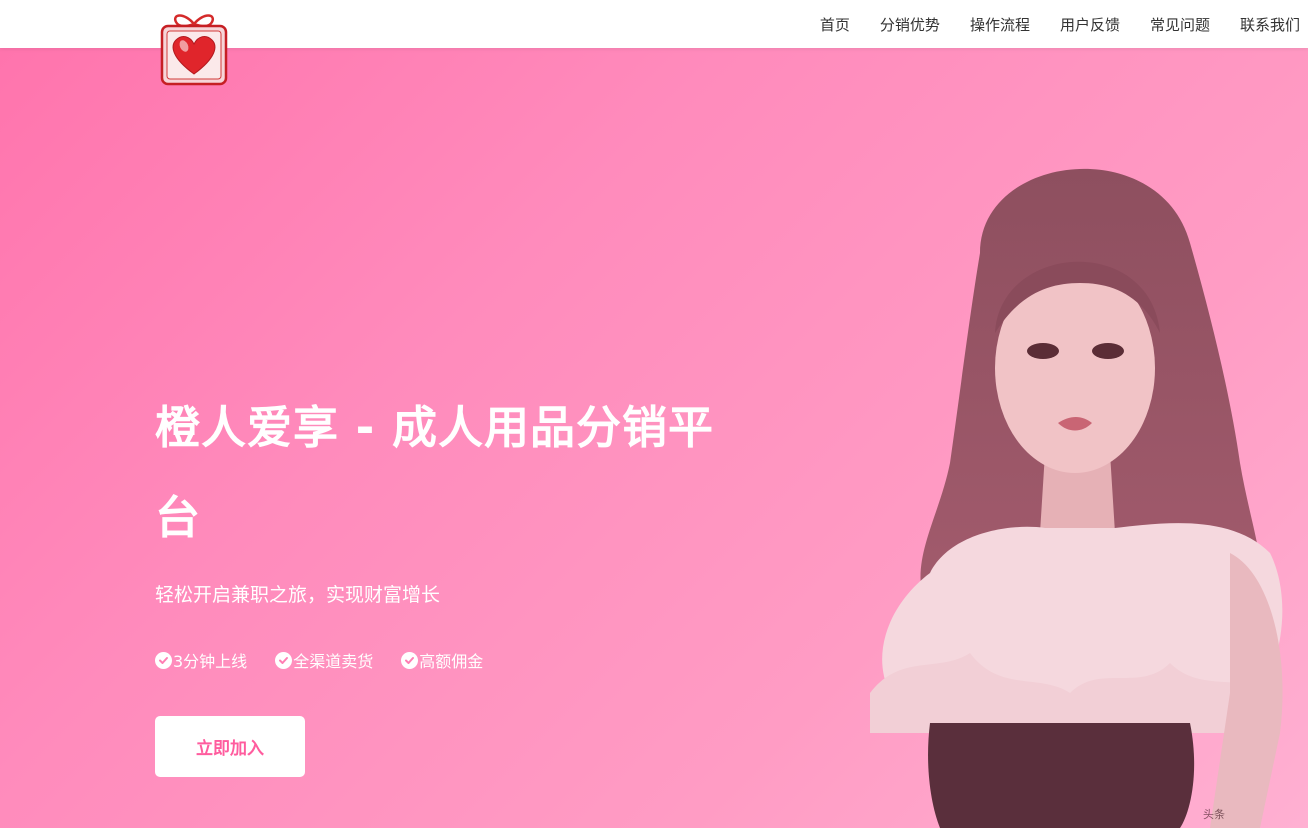 The image size is (1308, 833). I want to click on nav-item-process: 操作流程, so click(1000, 24).